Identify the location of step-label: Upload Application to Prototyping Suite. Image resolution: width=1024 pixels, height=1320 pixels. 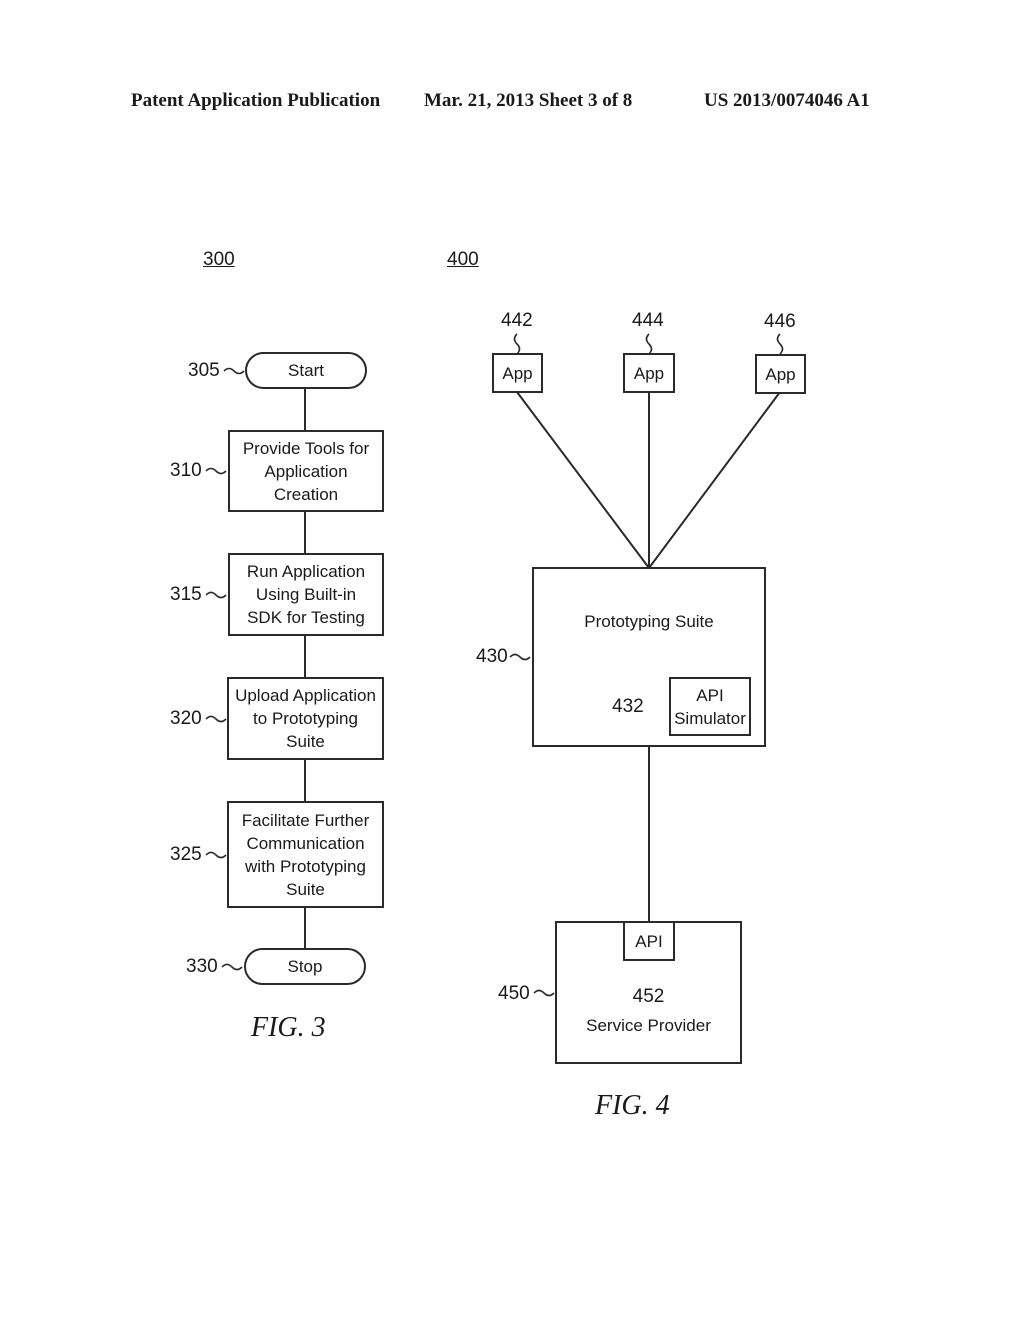
(305, 718).